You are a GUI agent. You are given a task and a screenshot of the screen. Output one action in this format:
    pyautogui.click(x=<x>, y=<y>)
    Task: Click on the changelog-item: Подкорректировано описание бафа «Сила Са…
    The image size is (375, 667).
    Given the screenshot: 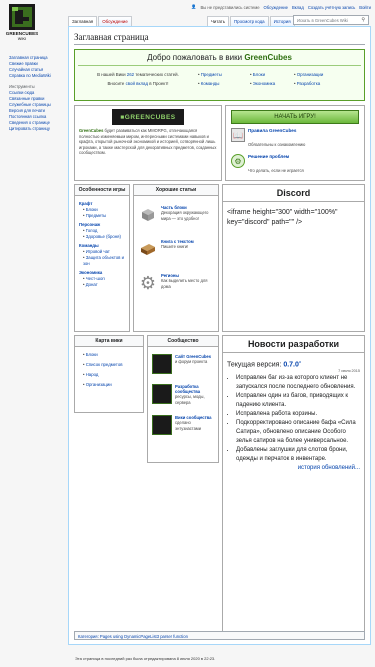 What is the action you would take?
    pyautogui.click(x=298, y=432)
    